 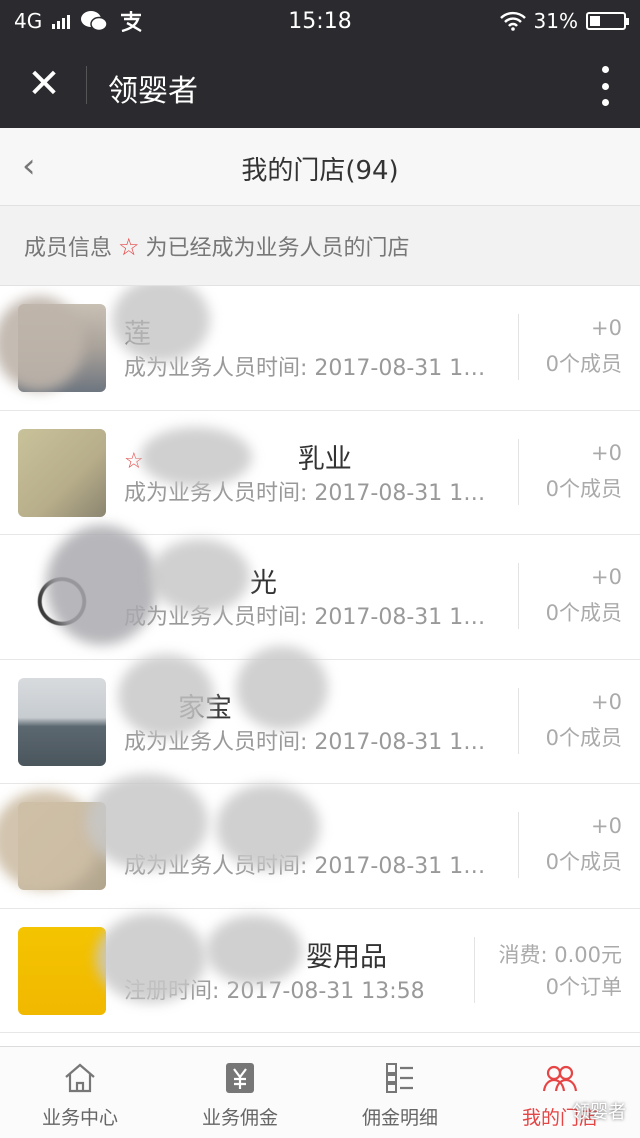 What do you see at coordinates (79, 1118) in the screenshot?
I see `tab-label: 业务中心` at bounding box center [79, 1118].